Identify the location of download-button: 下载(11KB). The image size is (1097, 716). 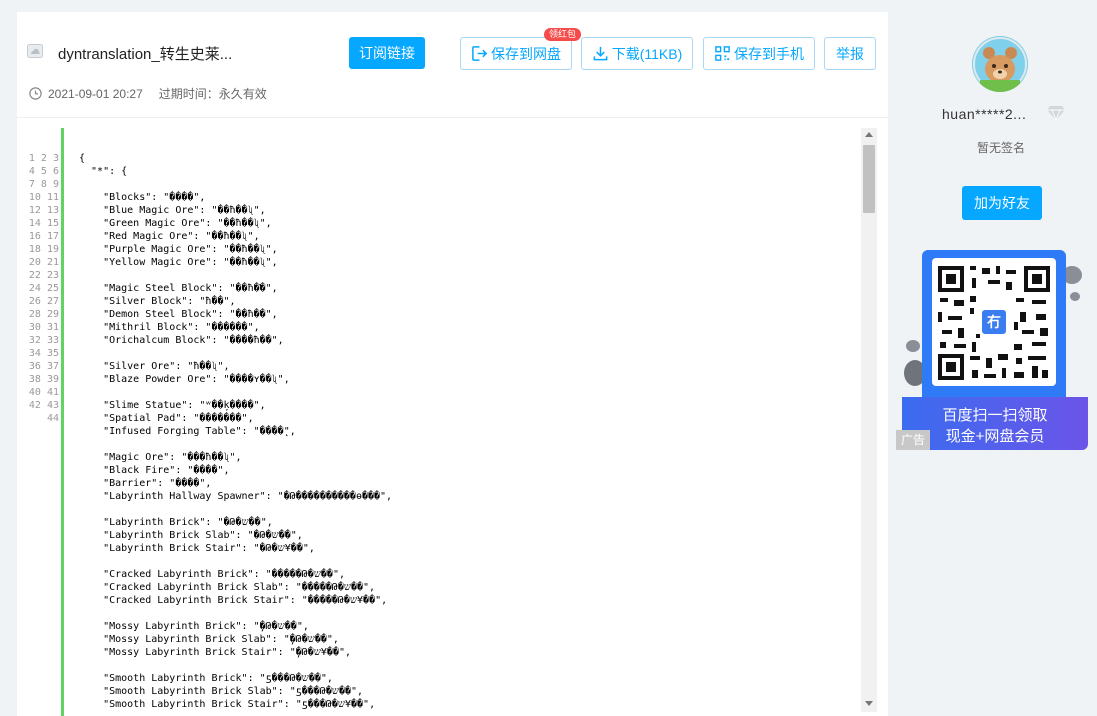
(637, 53).